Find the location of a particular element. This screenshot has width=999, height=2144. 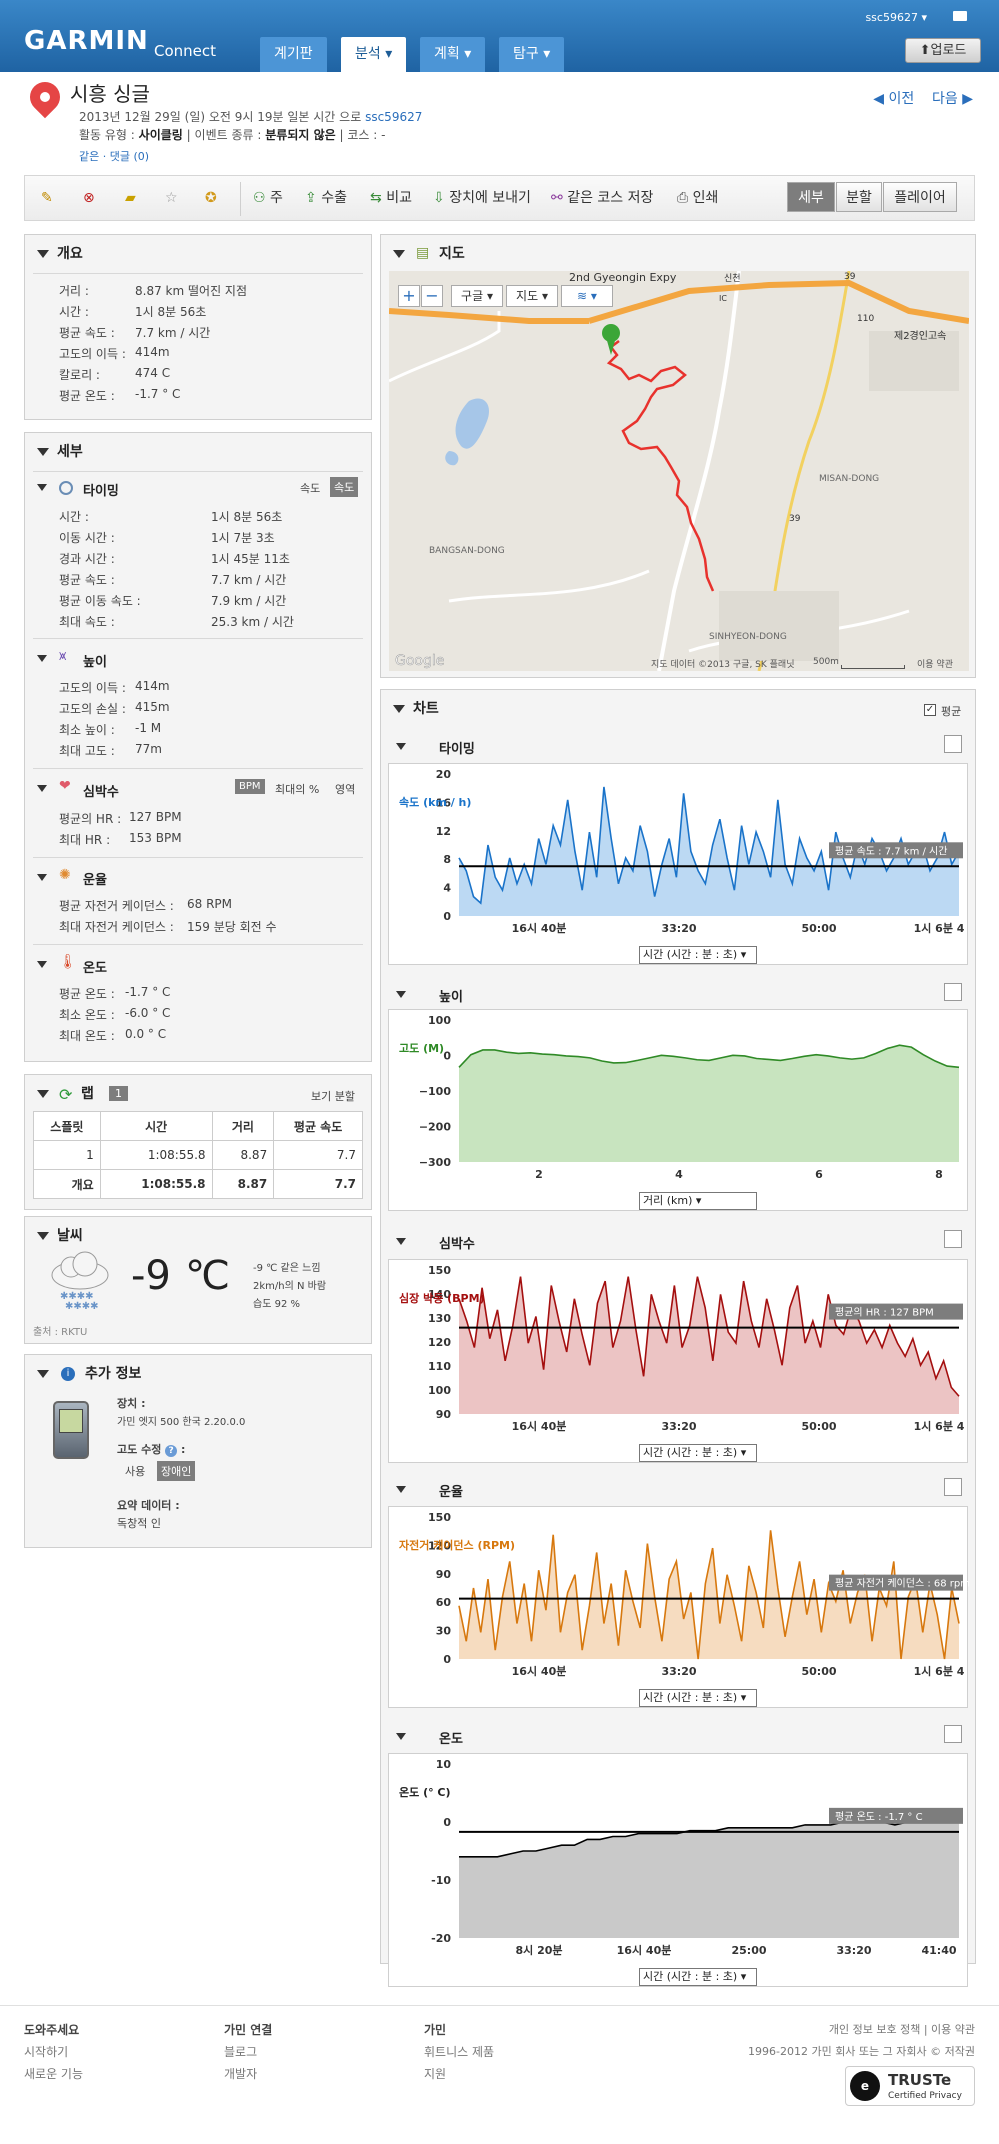

footer-link: 블로그 is located at coordinates (240, 2051).